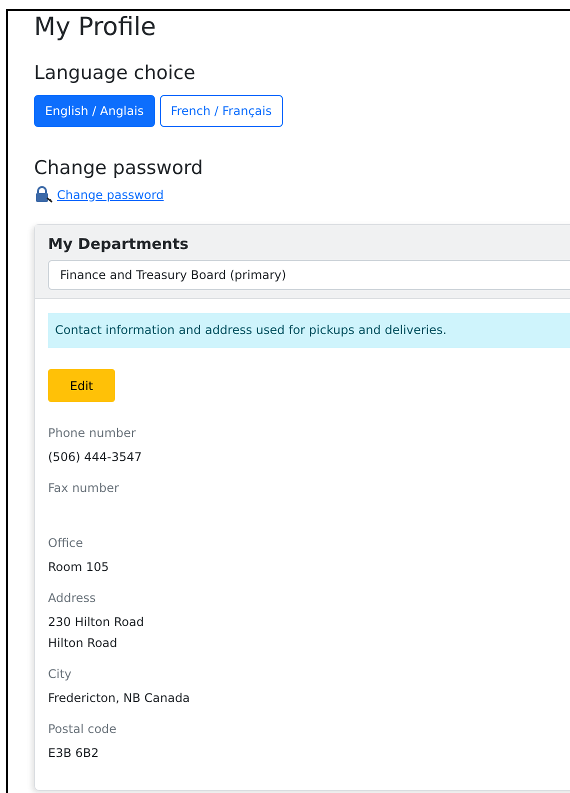  Describe the element at coordinates (72, 598) in the screenshot. I see `field-label: Address` at that location.